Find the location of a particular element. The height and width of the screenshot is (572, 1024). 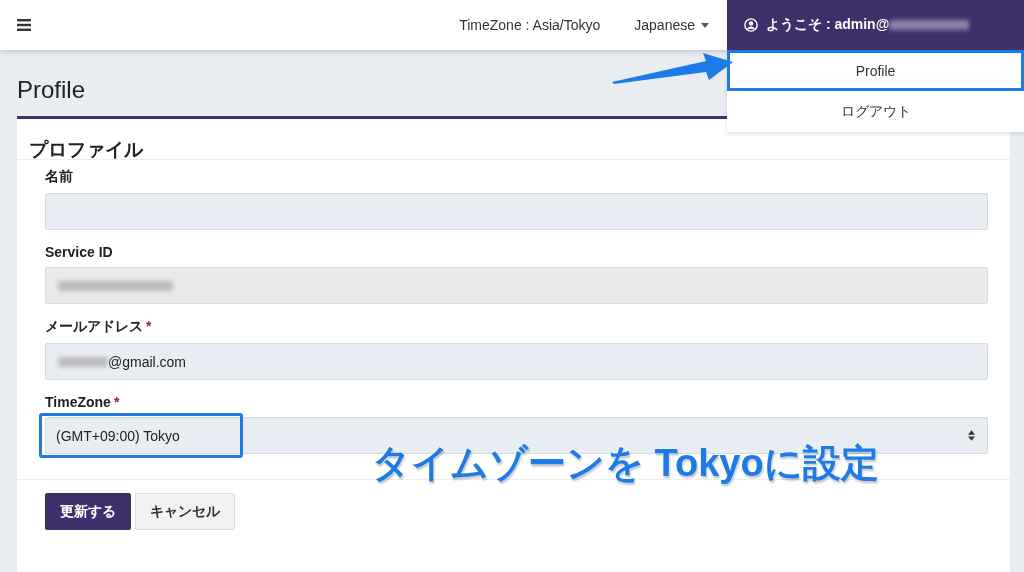

field-label: 名前 is located at coordinates (59, 177).